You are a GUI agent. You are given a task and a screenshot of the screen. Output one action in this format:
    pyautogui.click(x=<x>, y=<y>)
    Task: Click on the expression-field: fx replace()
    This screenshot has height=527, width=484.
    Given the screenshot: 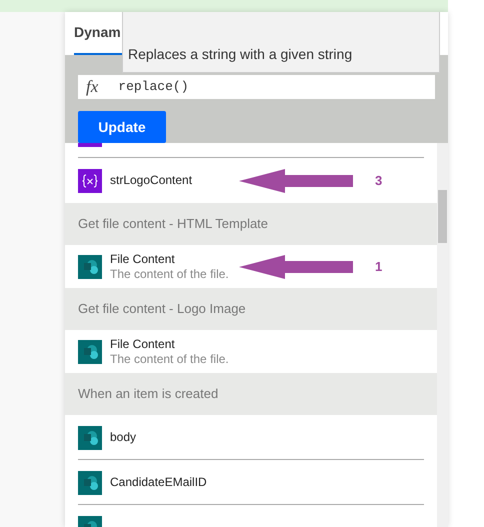 What is the action you would take?
    pyautogui.click(x=256, y=87)
    